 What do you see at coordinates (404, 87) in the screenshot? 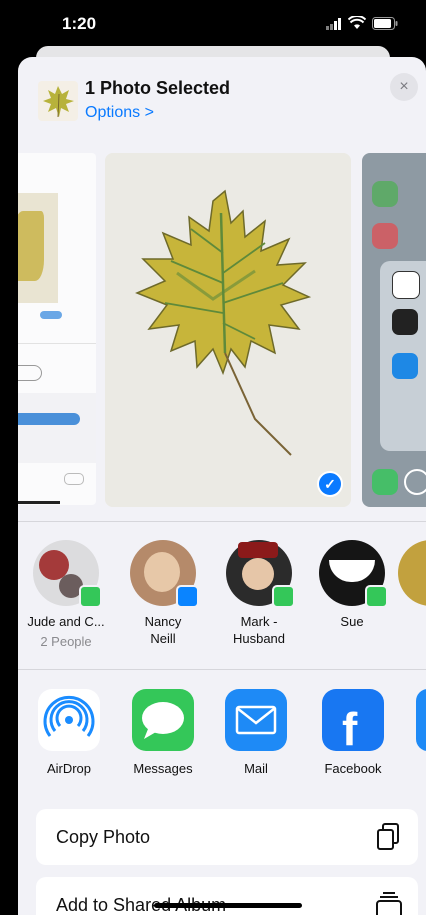
I see `close-button: ×` at bounding box center [404, 87].